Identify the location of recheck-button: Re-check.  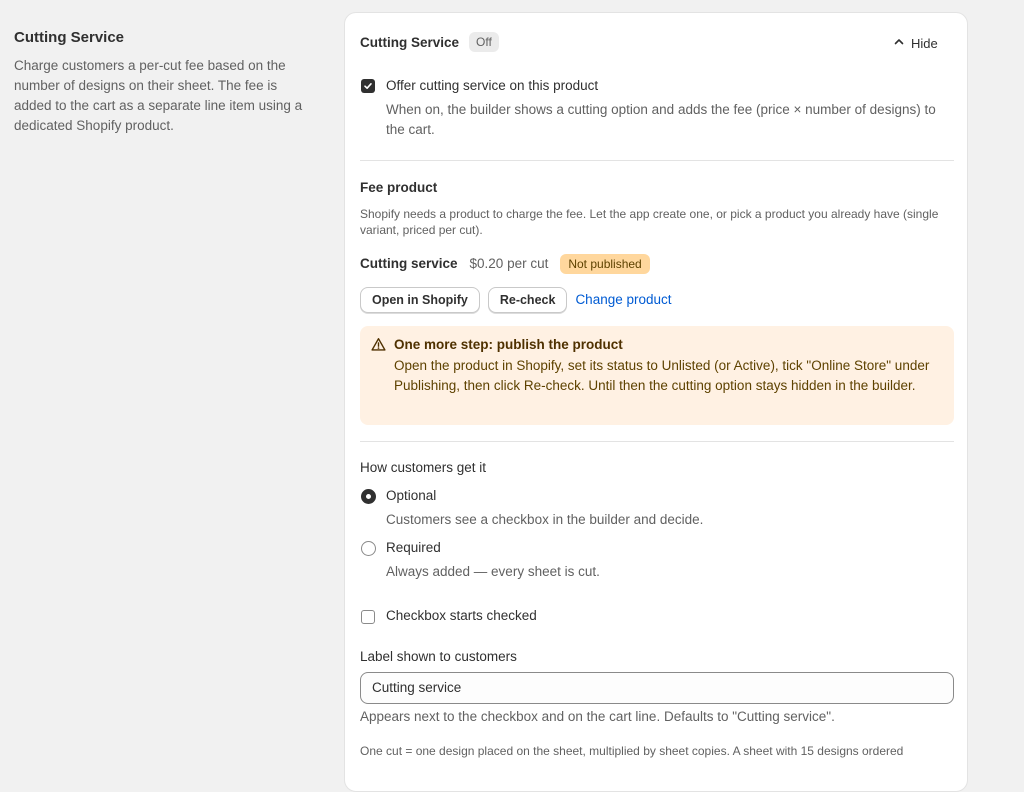
(527, 300).